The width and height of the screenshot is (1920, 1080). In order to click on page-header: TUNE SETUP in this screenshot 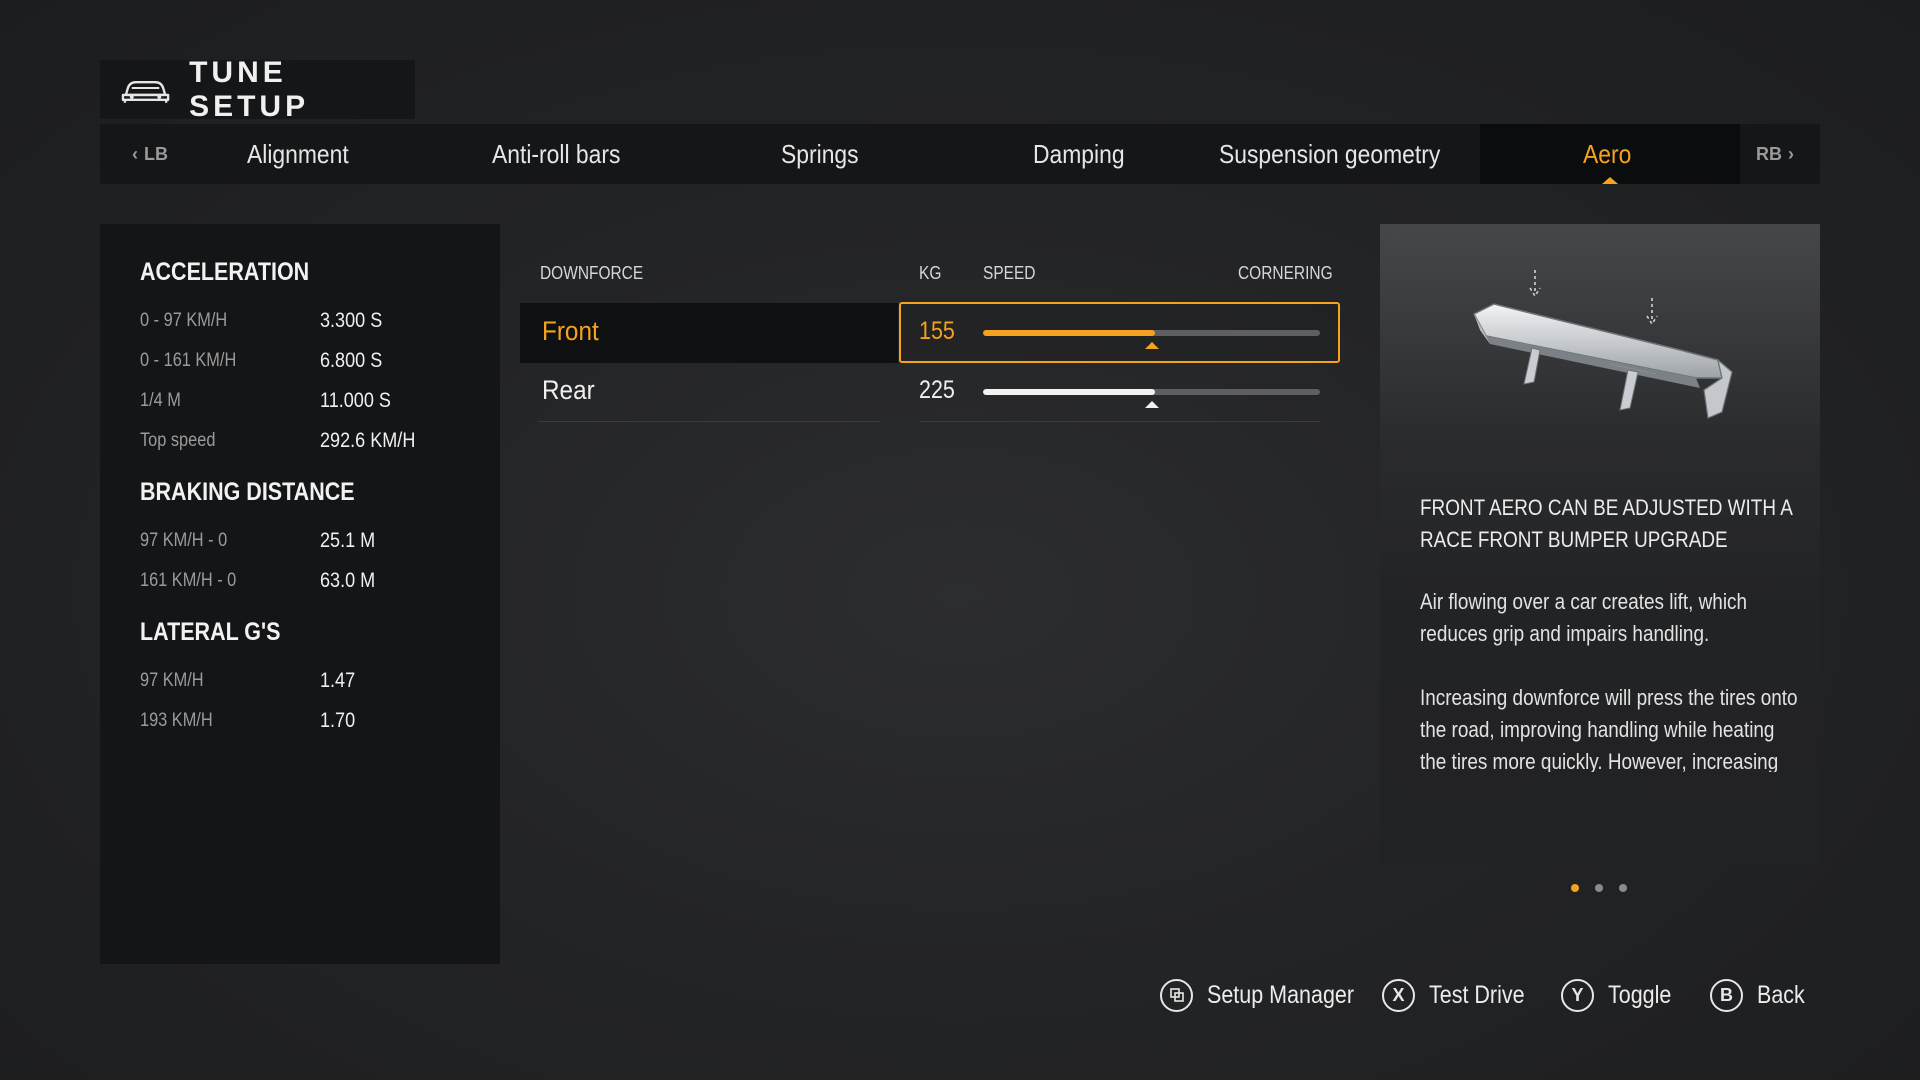, I will do `click(257, 89)`.